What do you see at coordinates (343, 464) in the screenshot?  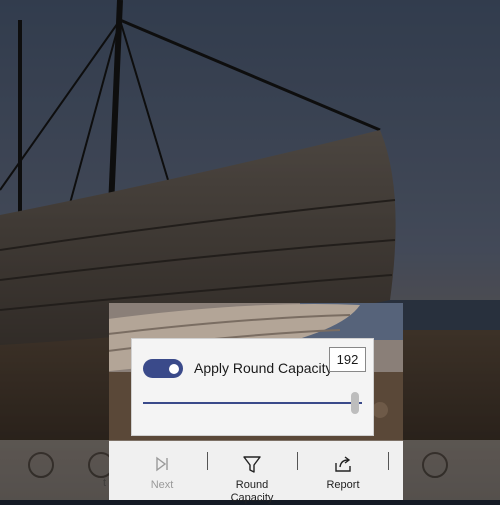 I see `share-export-icon` at bounding box center [343, 464].